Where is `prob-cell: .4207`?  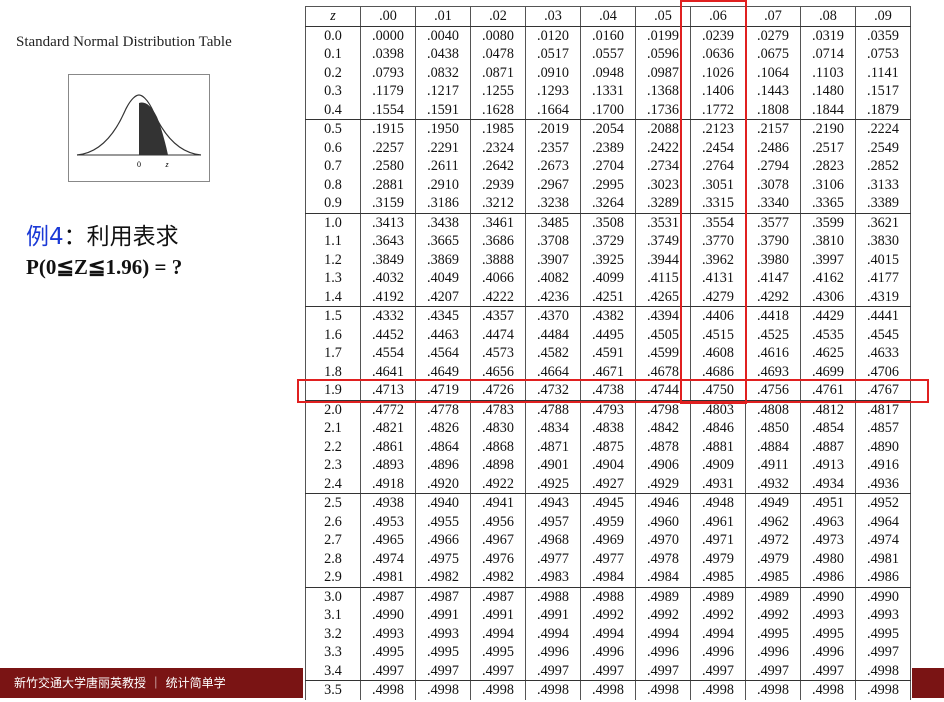 prob-cell: .4207 is located at coordinates (443, 297).